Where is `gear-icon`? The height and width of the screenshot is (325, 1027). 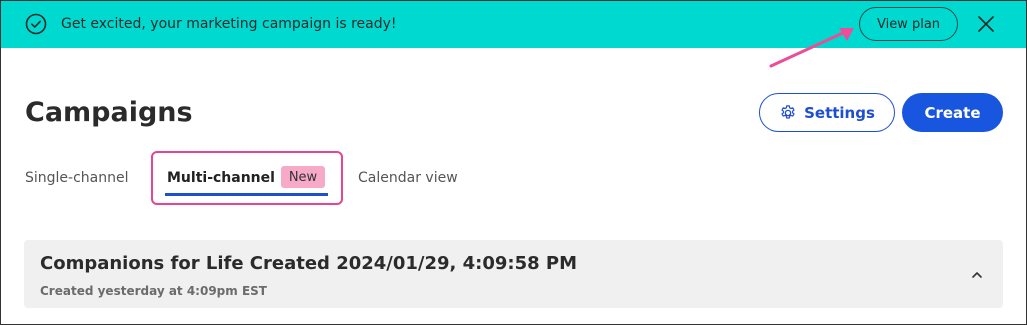 gear-icon is located at coordinates (788, 111).